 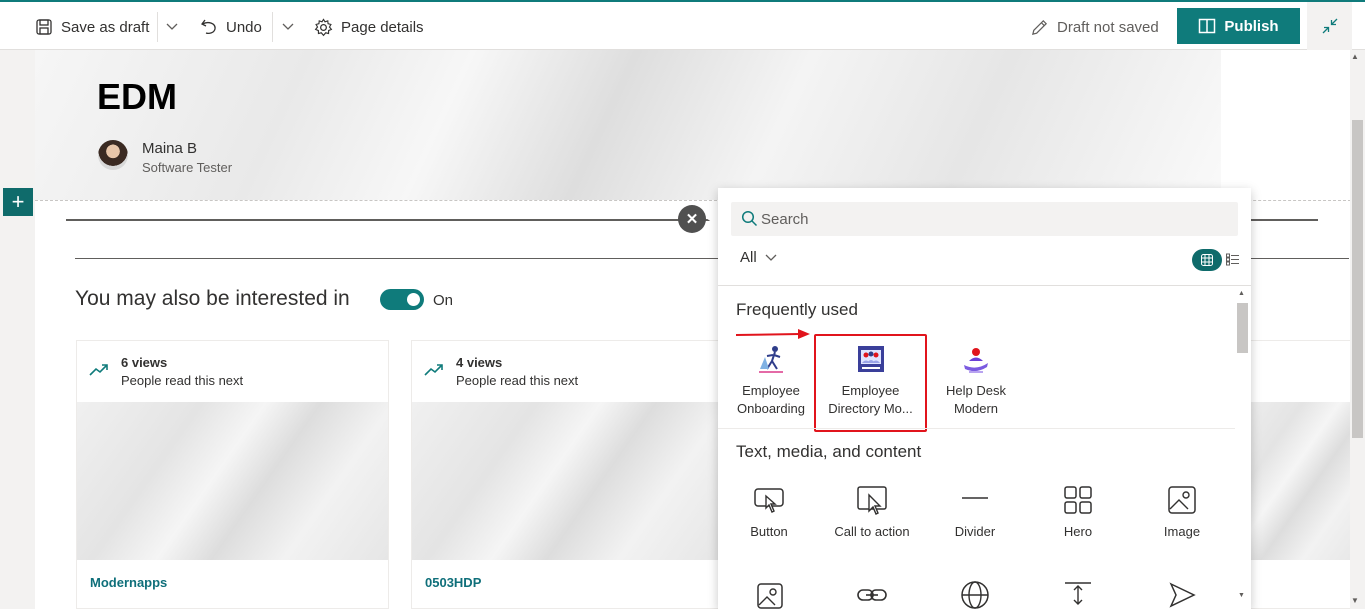 I want to click on author-role: Software Tester, so click(x=187, y=167).